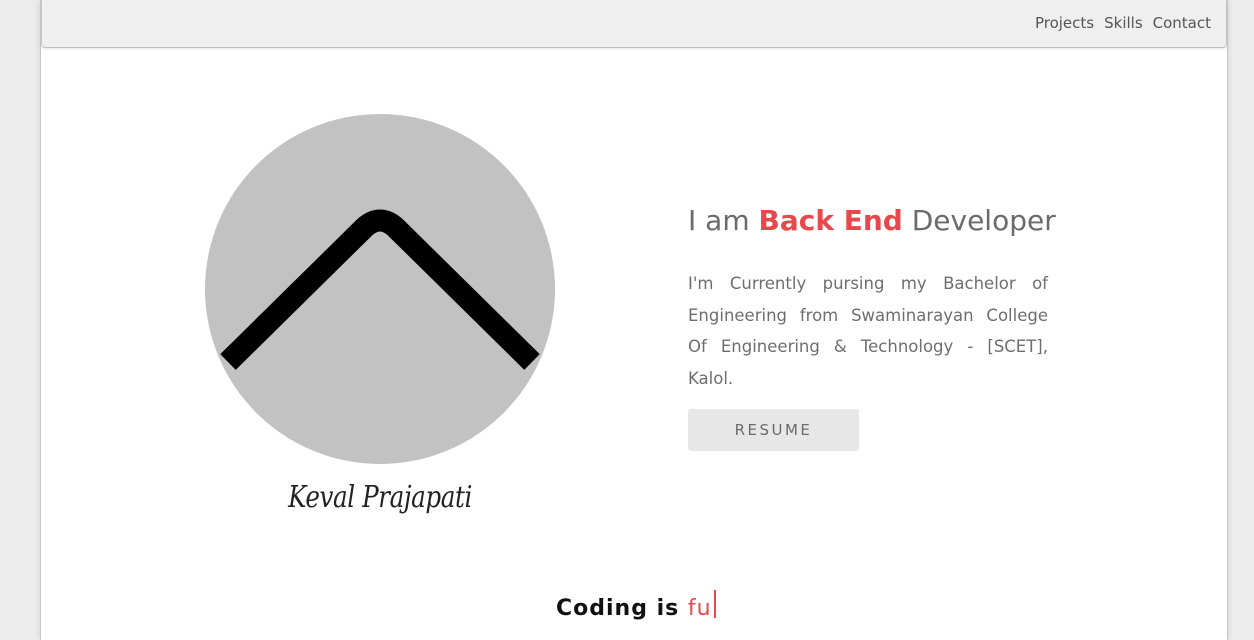  What do you see at coordinates (723, 220) in the screenshot?
I see `headline-prefix: I am` at bounding box center [723, 220].